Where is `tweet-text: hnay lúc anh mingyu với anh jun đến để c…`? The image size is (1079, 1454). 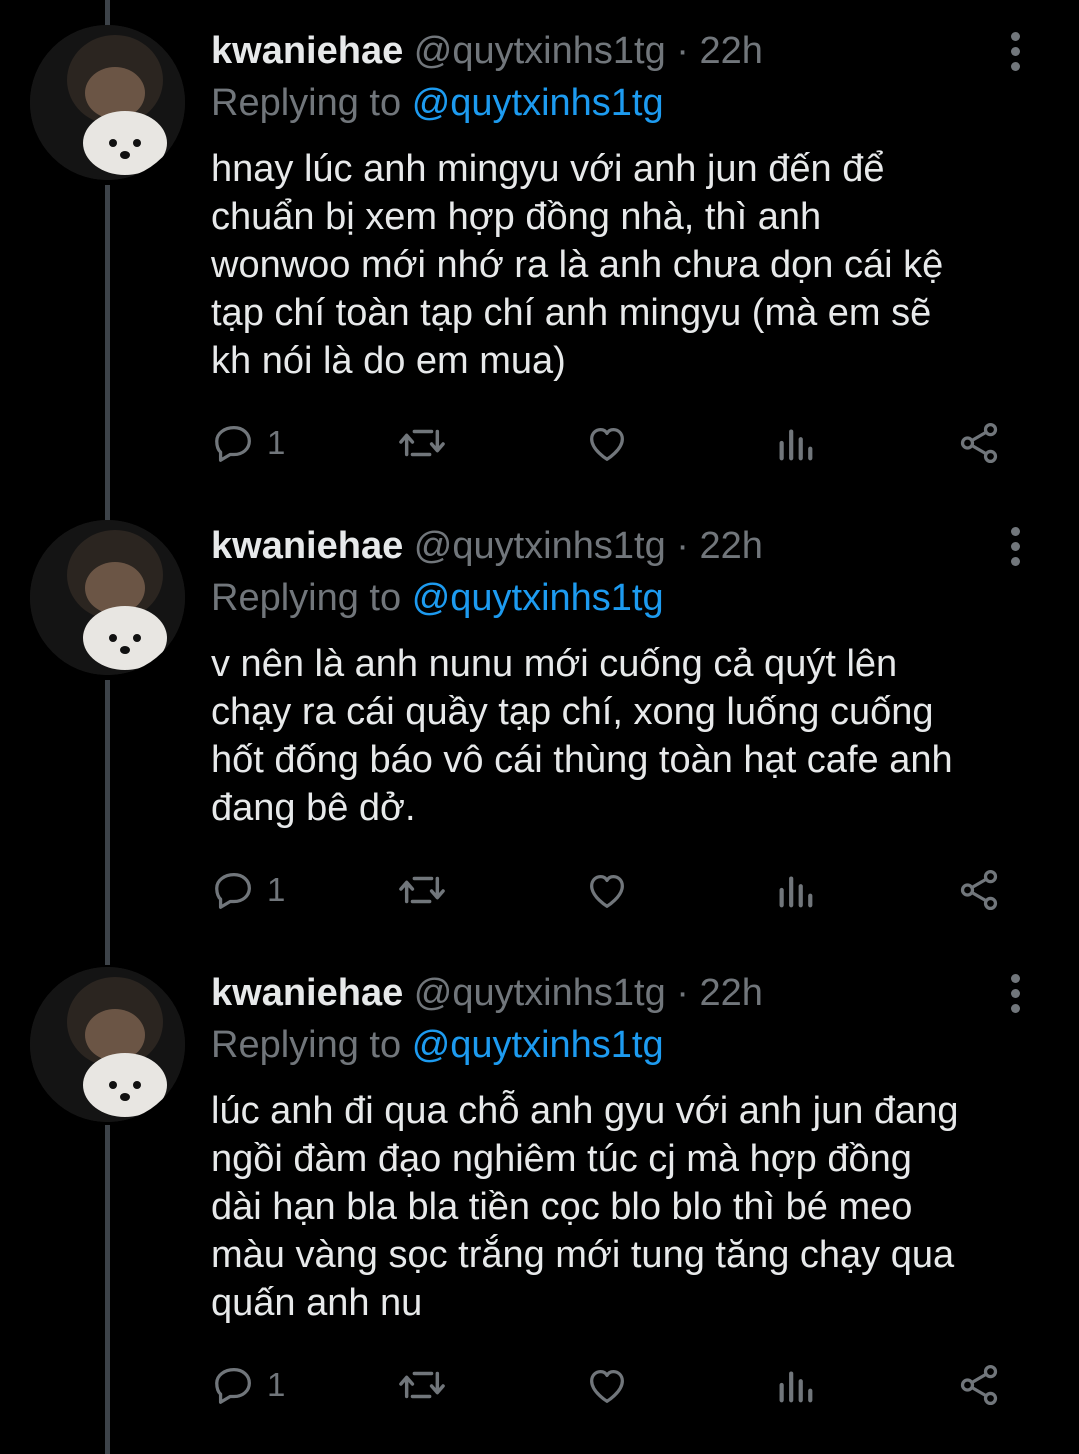 tweet-text: hnay lúc anh mingyu với anh jun đến để c… is located at coordinates (631, 265).